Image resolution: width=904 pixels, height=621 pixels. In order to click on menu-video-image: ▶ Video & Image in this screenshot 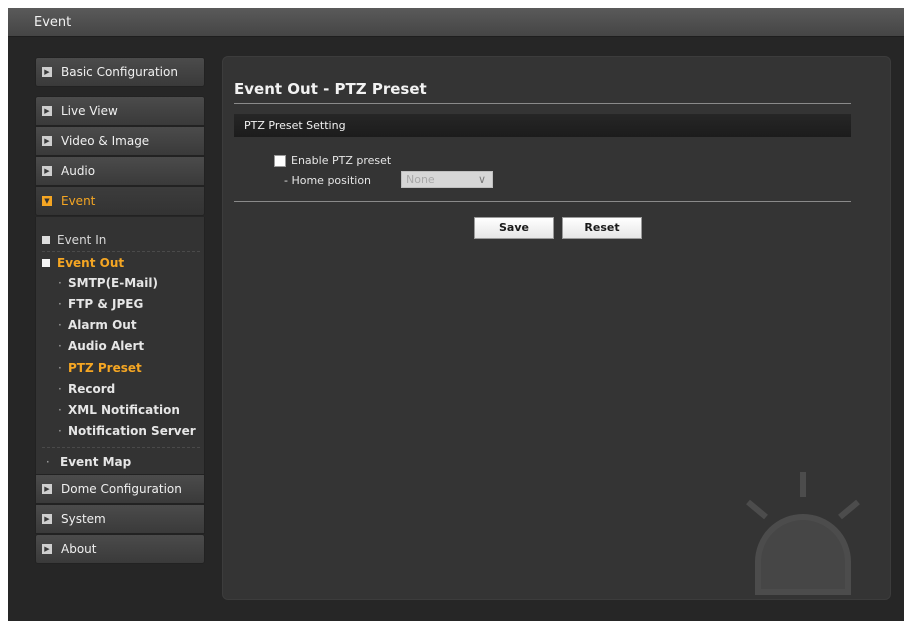, I will do `click(120, 141)`.